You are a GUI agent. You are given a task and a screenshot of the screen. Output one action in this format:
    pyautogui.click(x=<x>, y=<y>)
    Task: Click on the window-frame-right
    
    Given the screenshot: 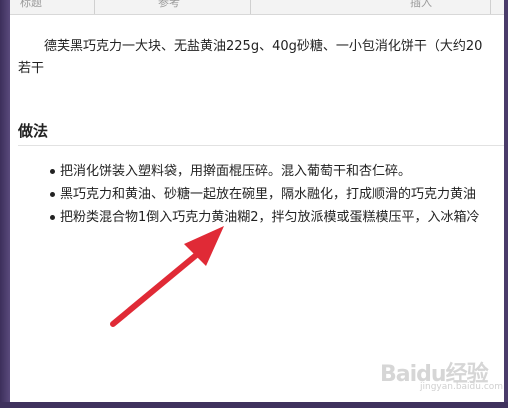 What is the action you would take?
    pyautogui.click(x=506, y=204)
    